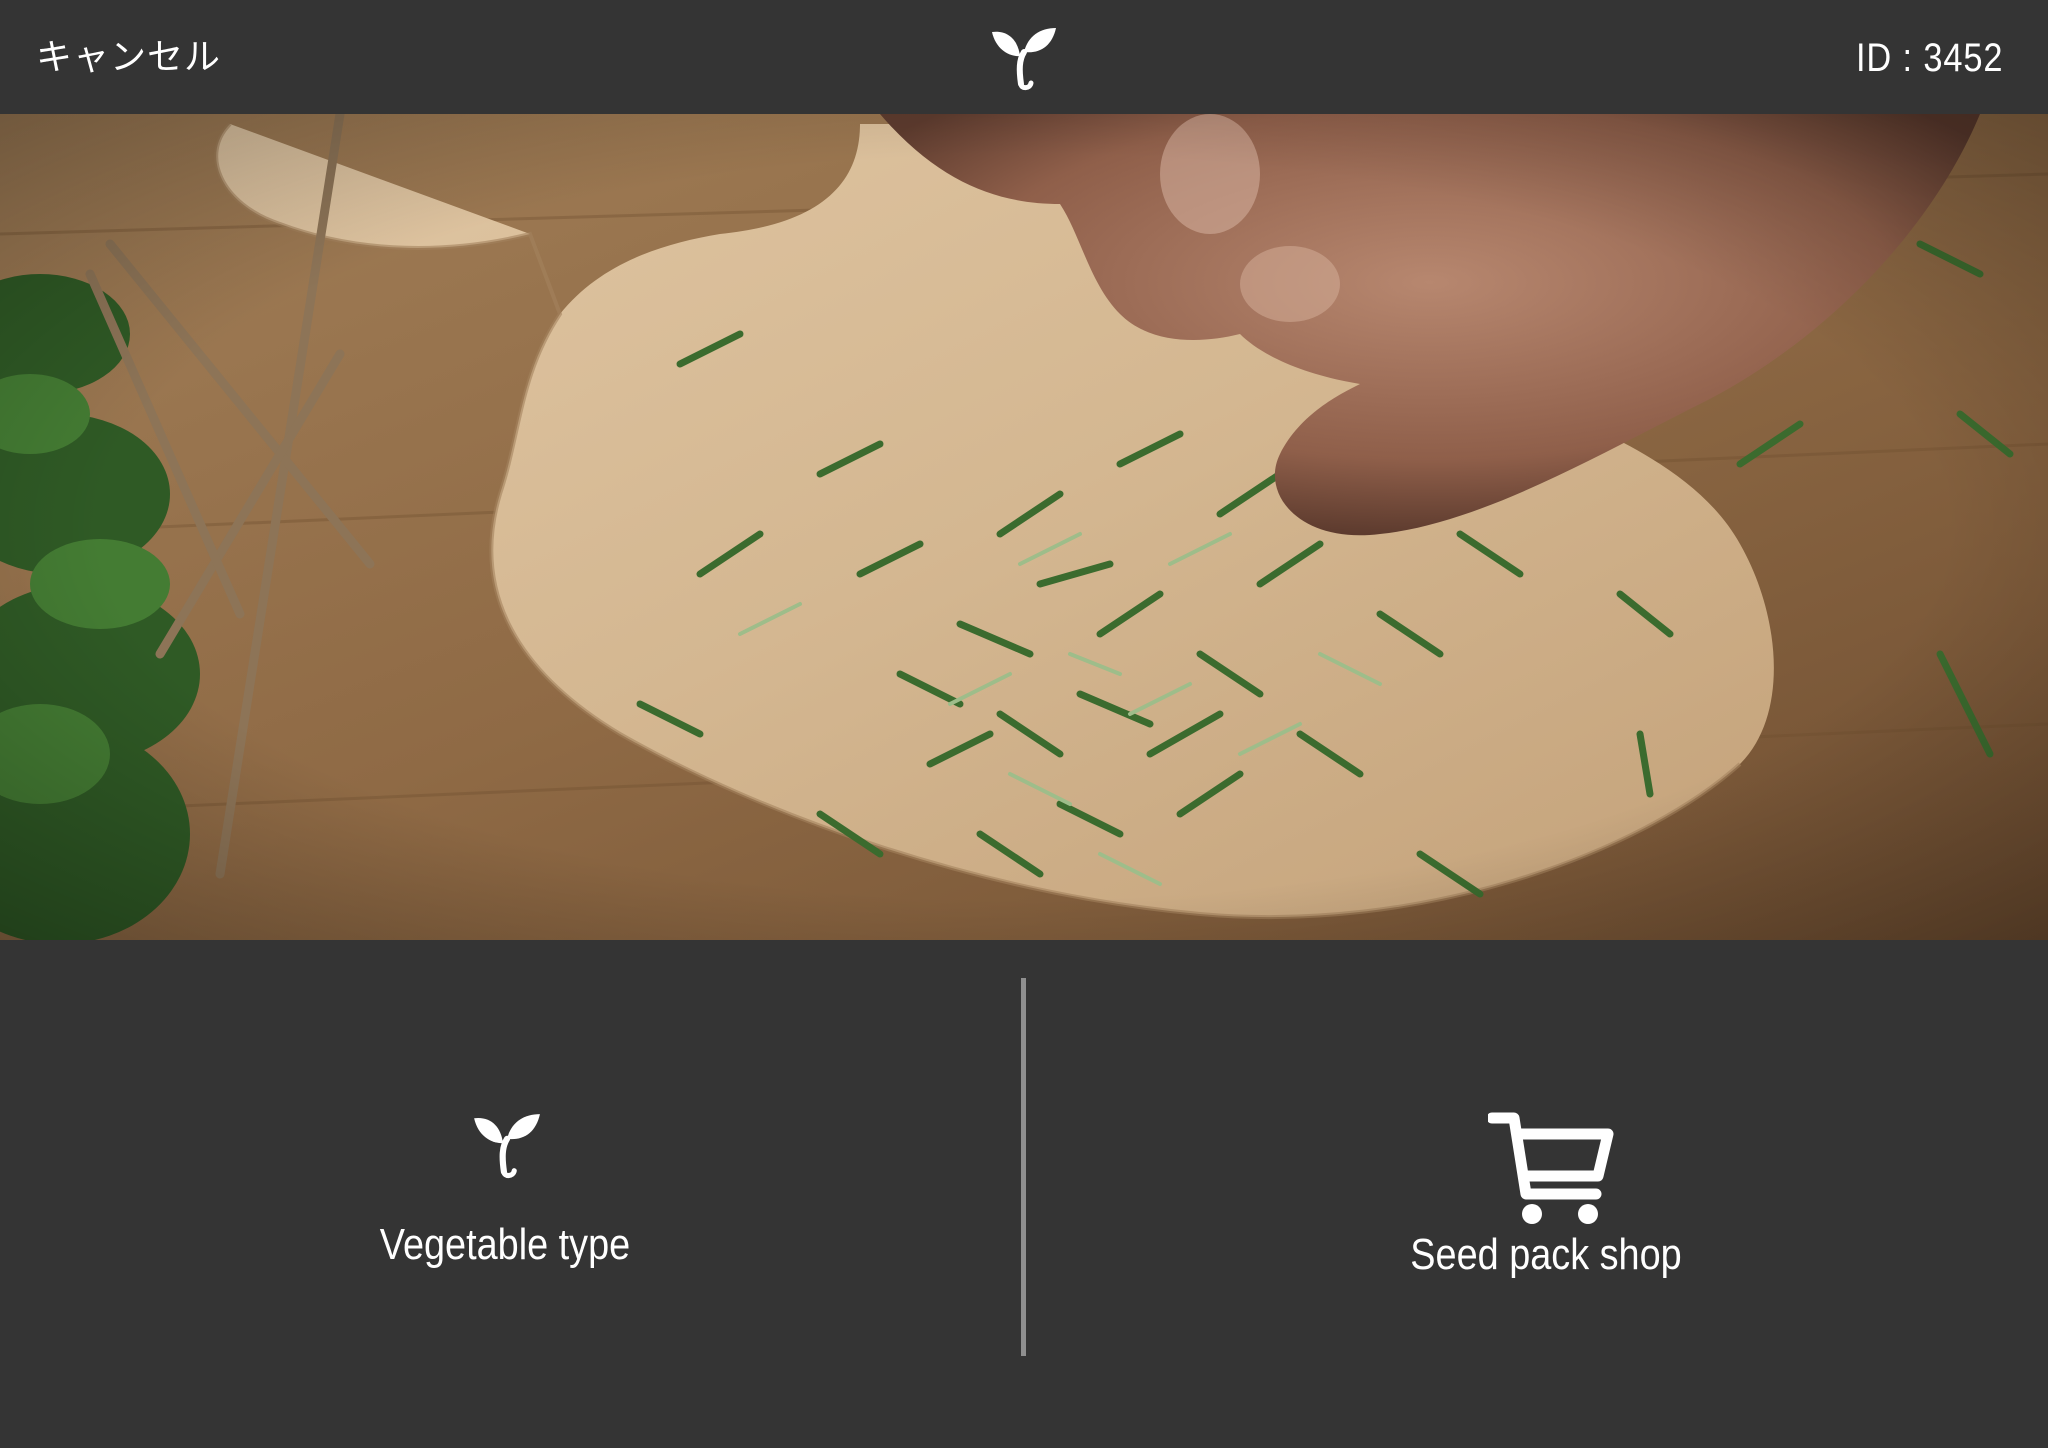 This screenshot has width=2048, height=1448. I want to click on header-bar: キャンセル ID : 3452, so click(1024, 57).